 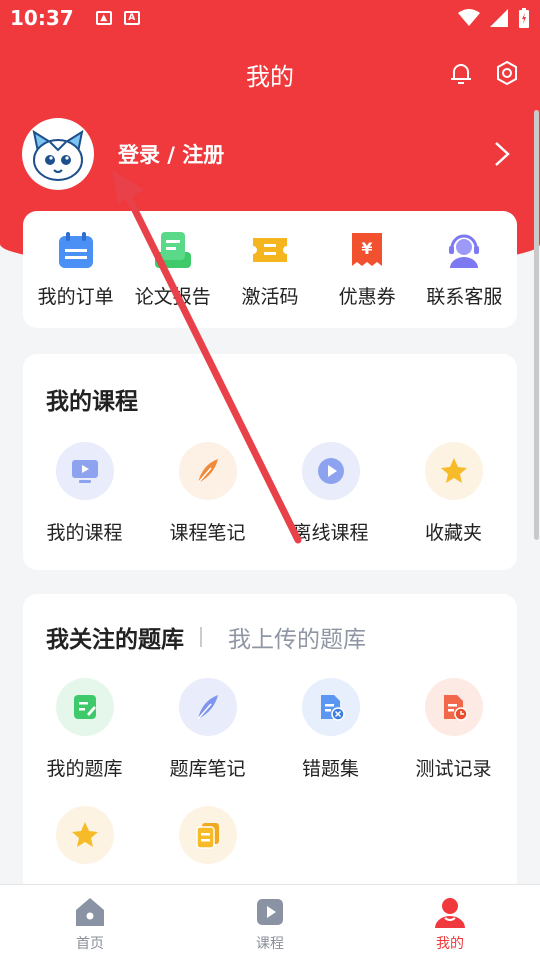 What do you see at coordinates (297, 637) in the screenshot?
I see `tab-uploaded-banks: 我上传的题库` at bounding box center [297, 637].